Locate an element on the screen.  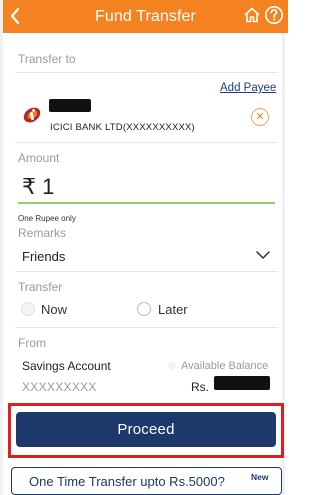
available-balance-label: Available Balance is located at coordinates (225, 366).